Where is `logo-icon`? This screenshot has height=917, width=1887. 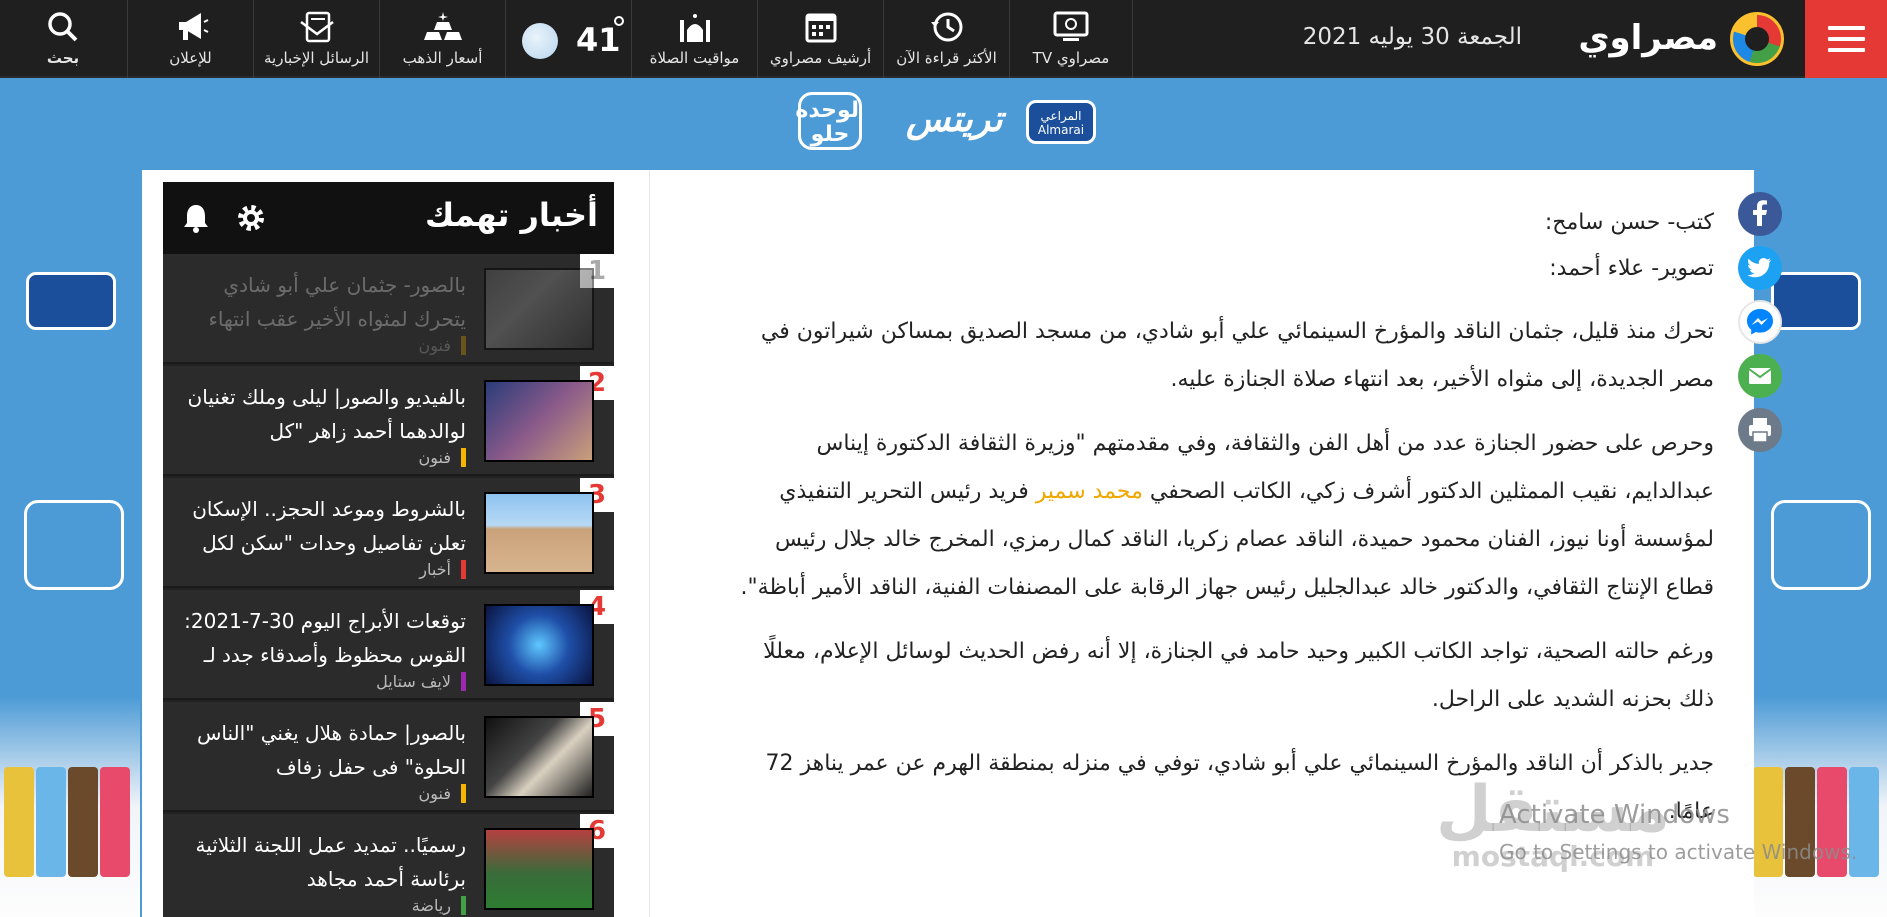 logo-icon is located at coordinates (1757, 39).